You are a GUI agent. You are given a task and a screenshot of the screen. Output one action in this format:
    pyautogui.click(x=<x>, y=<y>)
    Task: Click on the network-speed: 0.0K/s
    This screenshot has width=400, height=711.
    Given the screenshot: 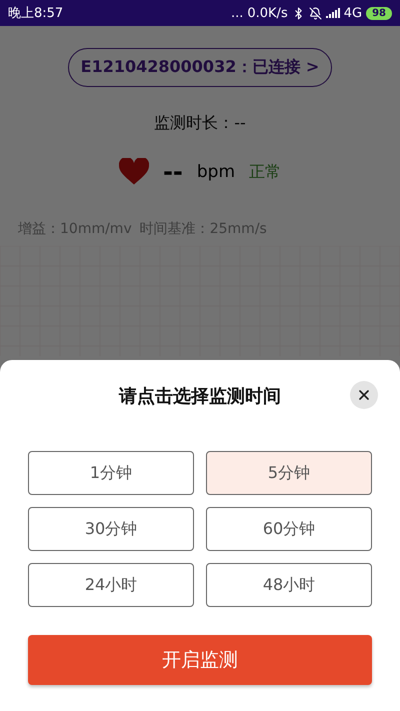 What is the action you would take?
    pyautogui.click(x=267, y=13)
    